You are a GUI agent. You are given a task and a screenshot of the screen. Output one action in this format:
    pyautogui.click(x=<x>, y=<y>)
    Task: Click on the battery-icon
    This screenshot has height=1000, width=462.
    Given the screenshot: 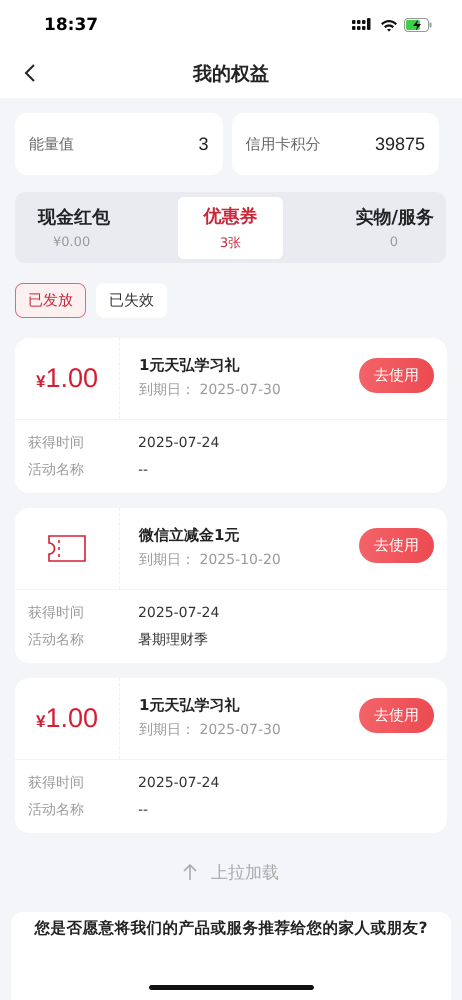 What is the action you would take?
    pyautogui.click(x=418, y=25)
    